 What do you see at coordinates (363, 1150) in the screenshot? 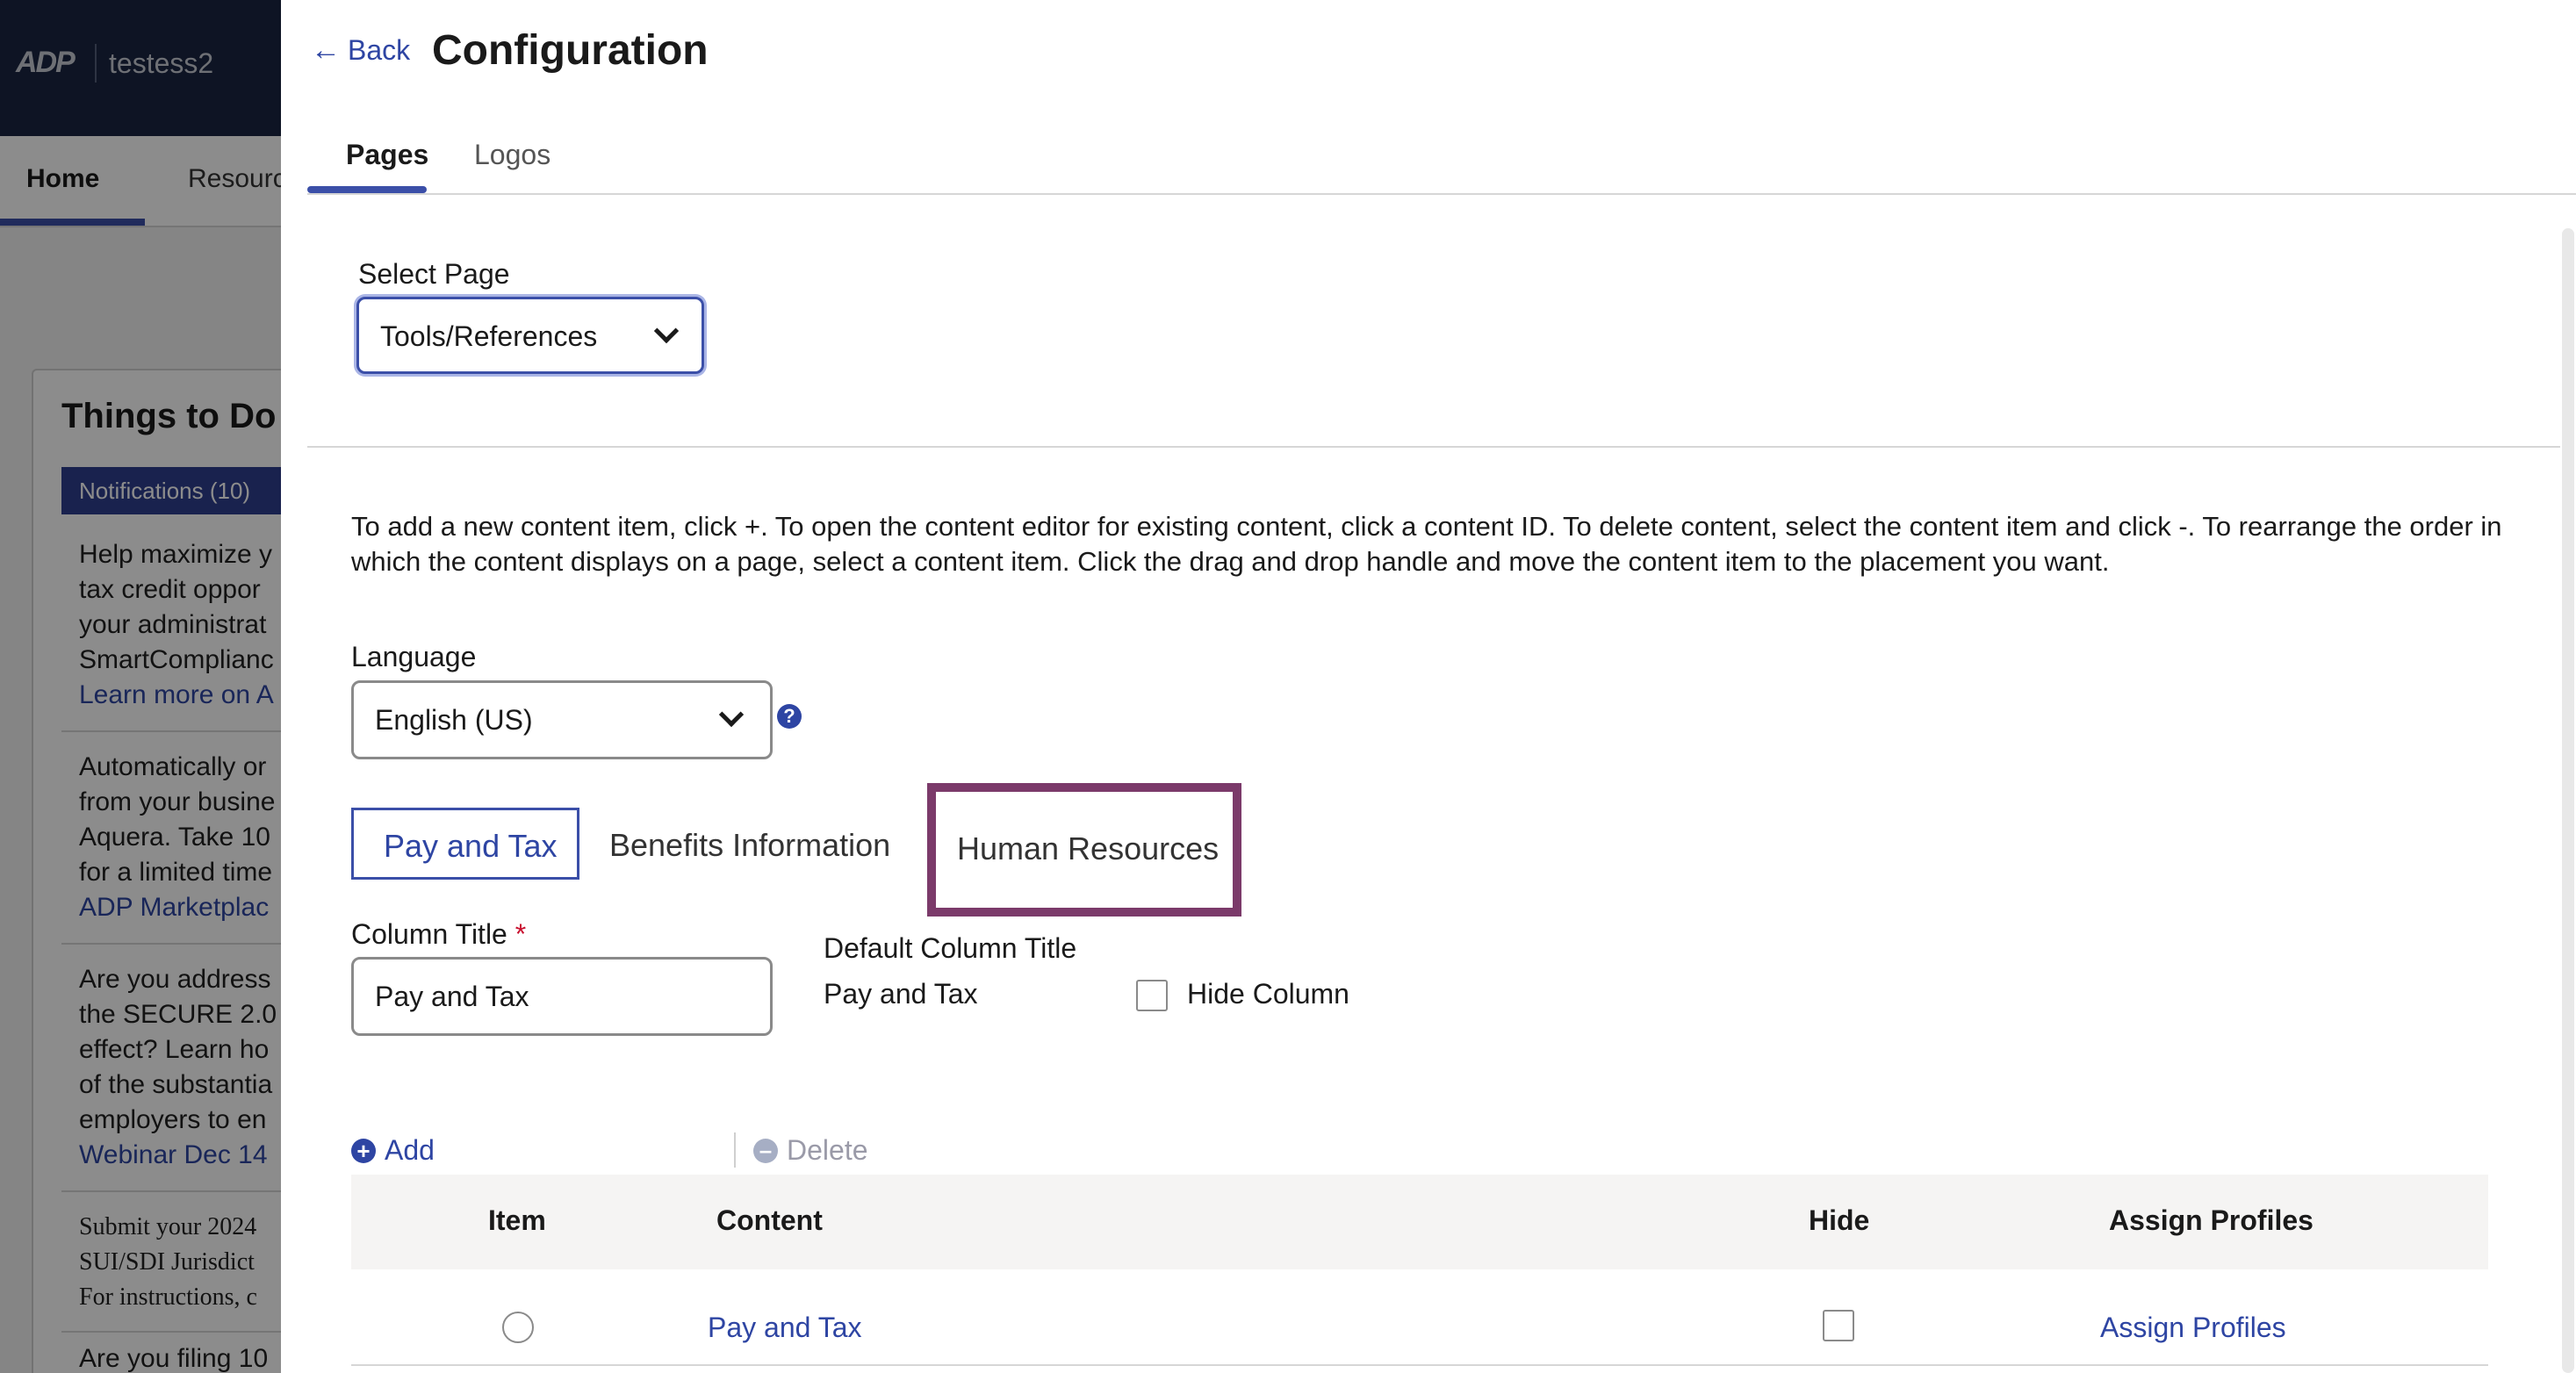
I see `plus-circle-icon: +` at bounding box center [363, 1150].